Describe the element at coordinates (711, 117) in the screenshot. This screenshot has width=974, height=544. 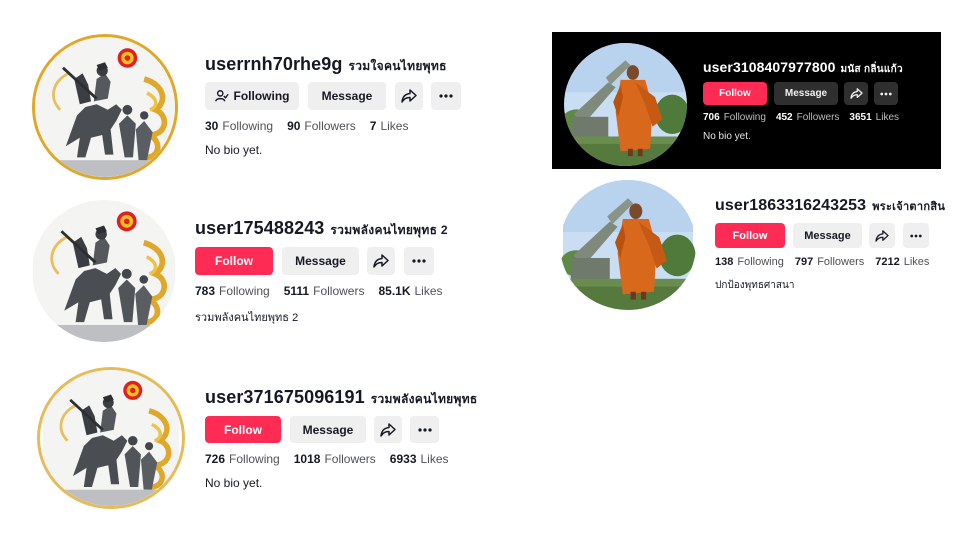
I see `following-count: 706` at that location.